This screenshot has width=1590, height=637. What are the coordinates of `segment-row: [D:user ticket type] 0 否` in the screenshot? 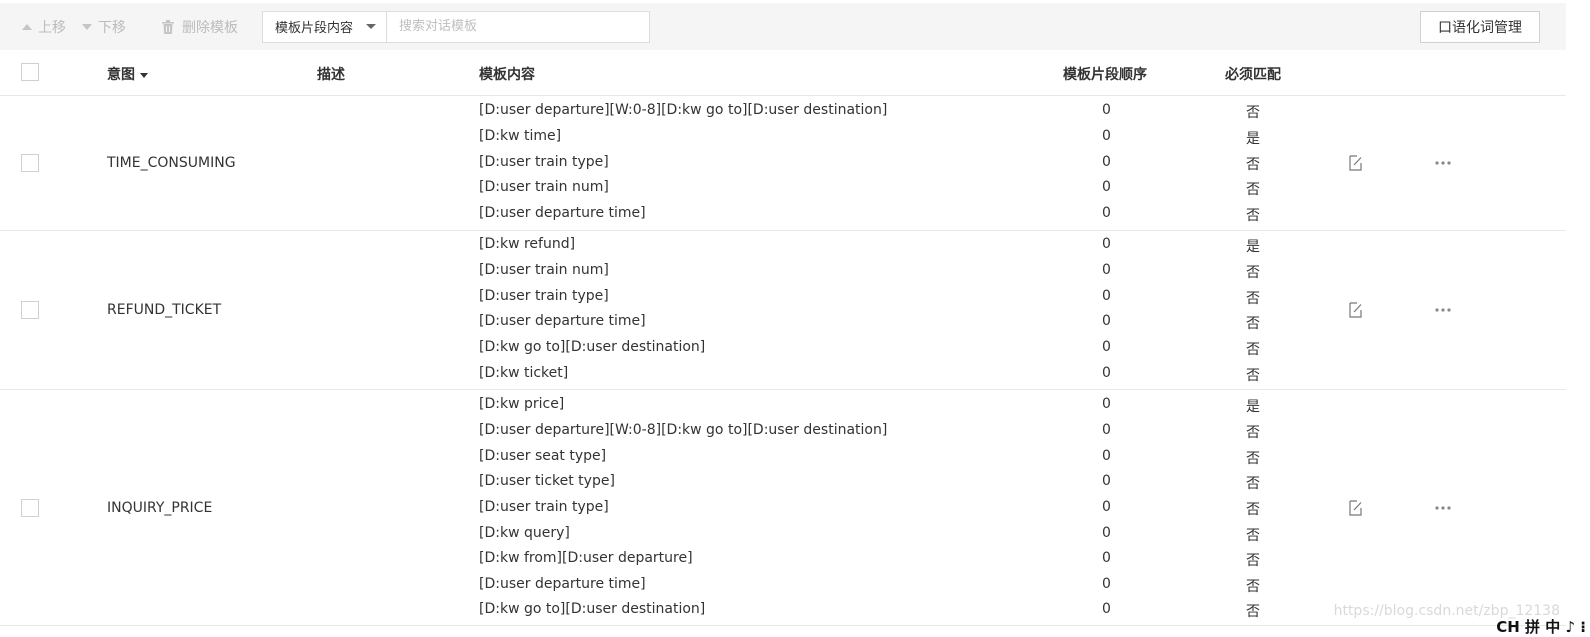 It's located at (783, 482).